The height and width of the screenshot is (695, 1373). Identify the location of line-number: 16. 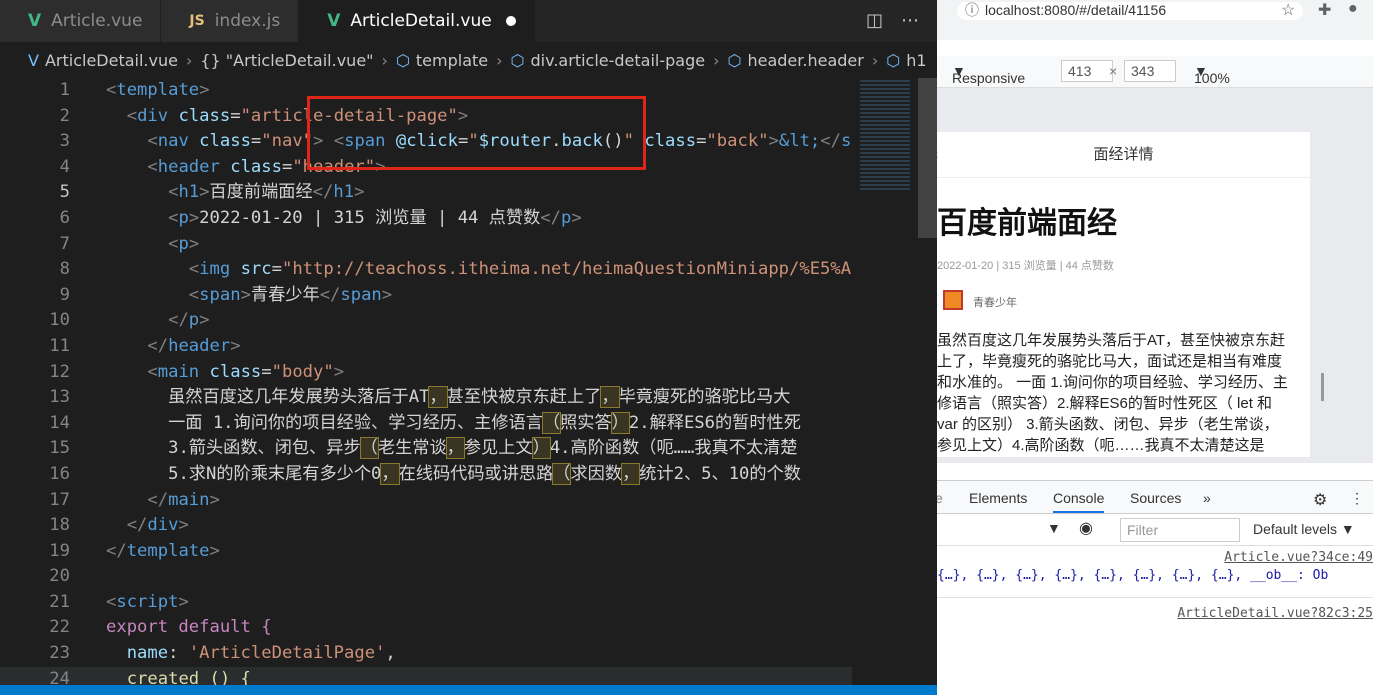
(59, 473).